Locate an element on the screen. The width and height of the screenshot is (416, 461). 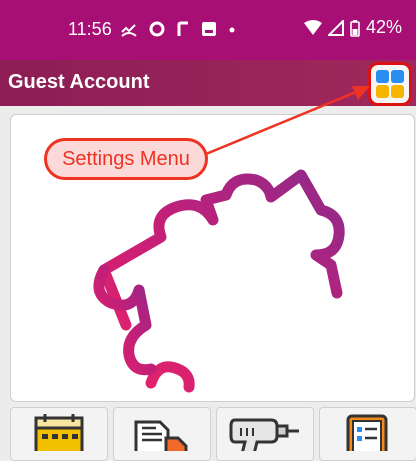
grid-icon is located at coordinates (390, 84).